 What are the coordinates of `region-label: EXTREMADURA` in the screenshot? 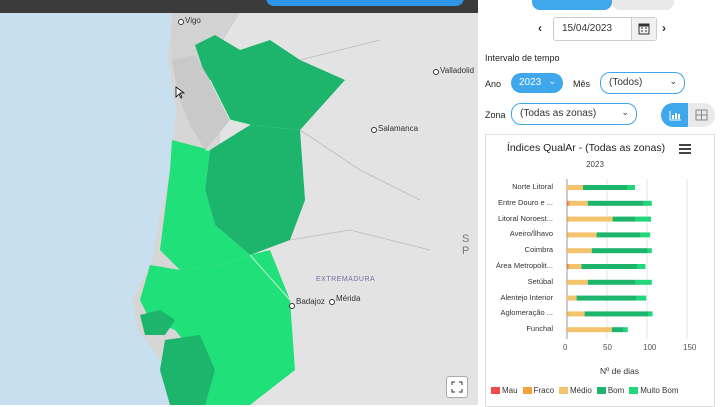 It's located at (346, 279).